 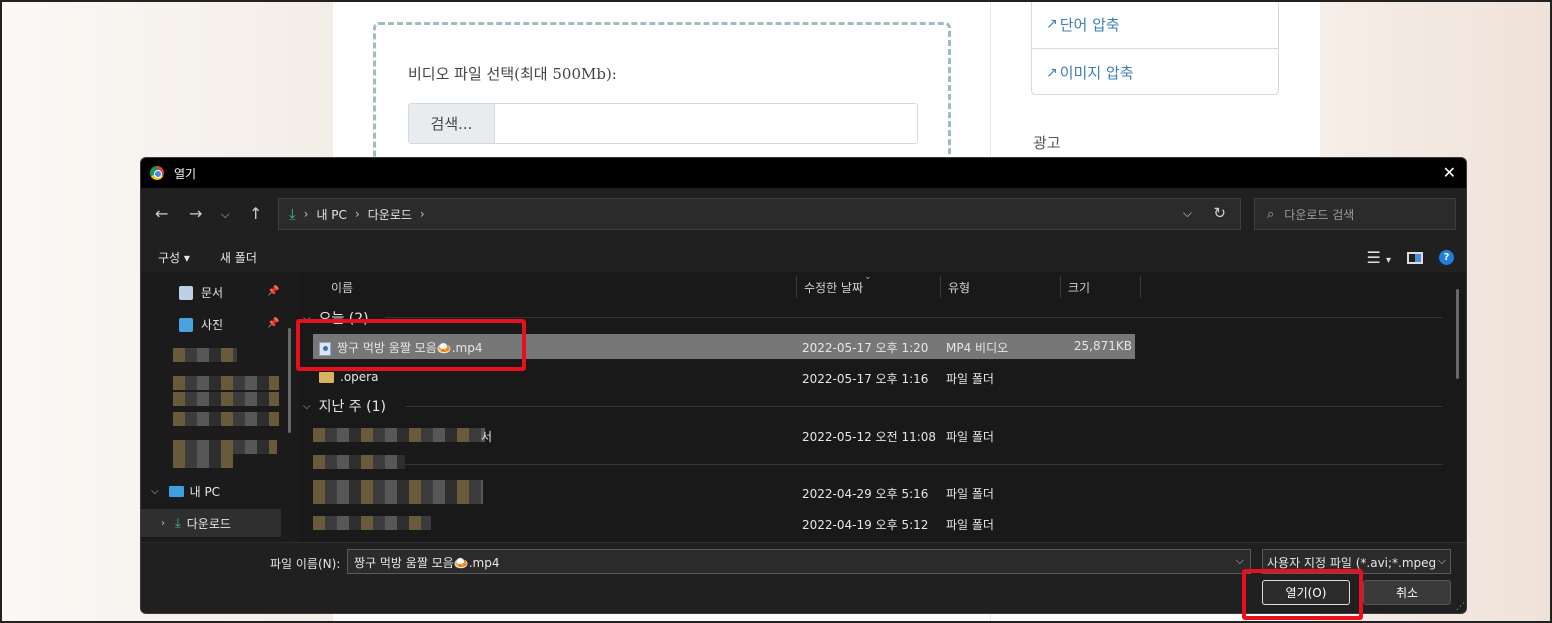 What do you see at coordinates (185, 173) in the screenshot?
I see `dialog-title: 열기` at bounding box center [185, 173].